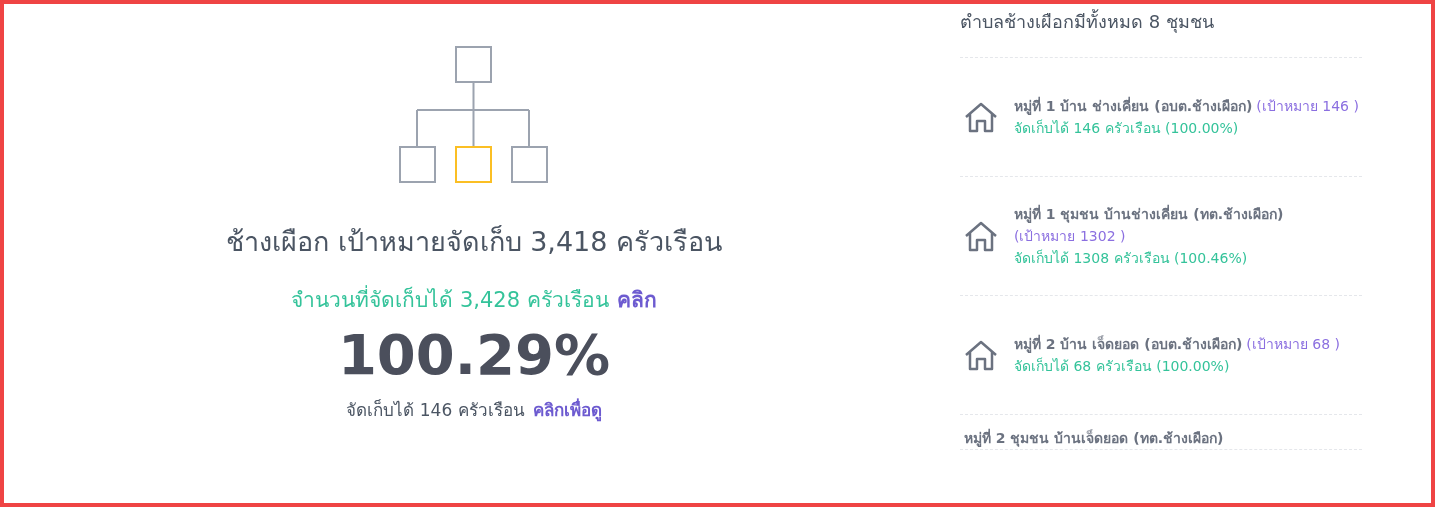 This screenshot has width=1435, height=507. What do you see at coordinates (1122, 366) in the screenshot?
I see `collected-count: จัดเก็บได้ 68 ครัวเรือน (100.00%)` at bounding box center [1122, 366].